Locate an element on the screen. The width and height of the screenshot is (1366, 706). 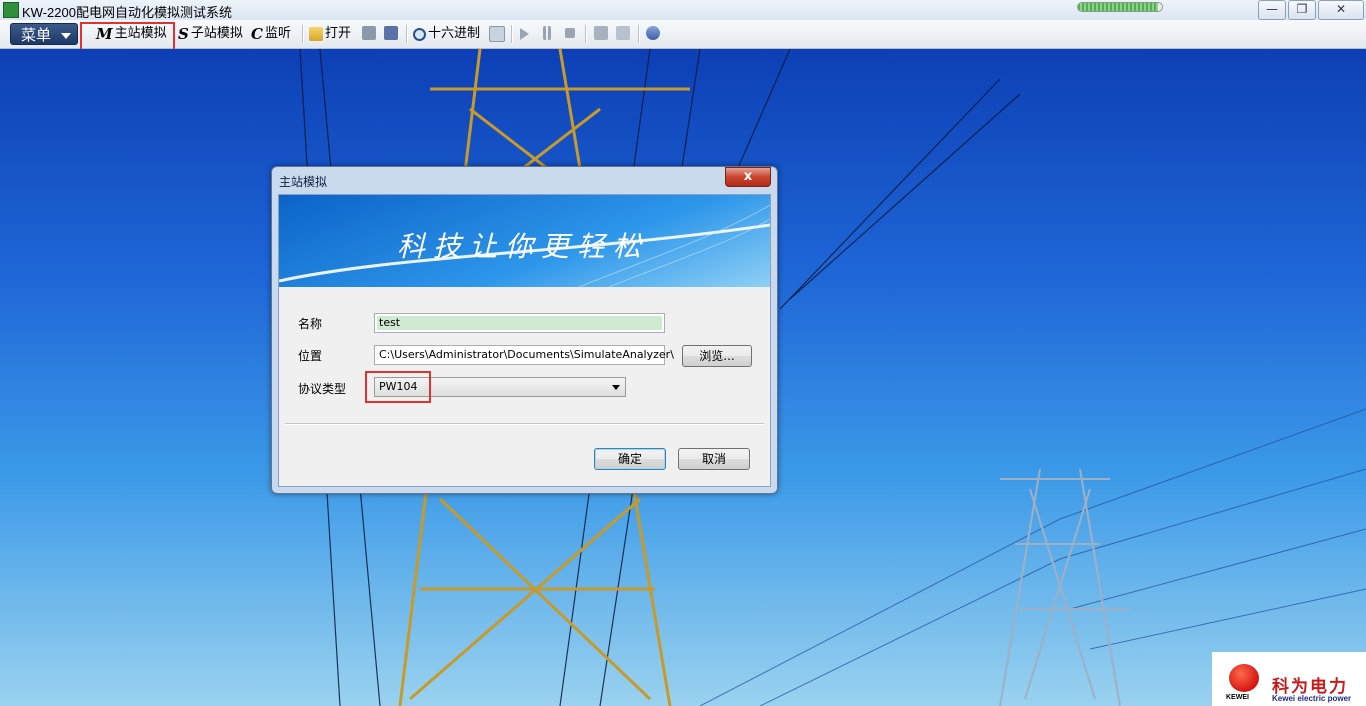
refresh-icon is located at coordinates (497, 34).